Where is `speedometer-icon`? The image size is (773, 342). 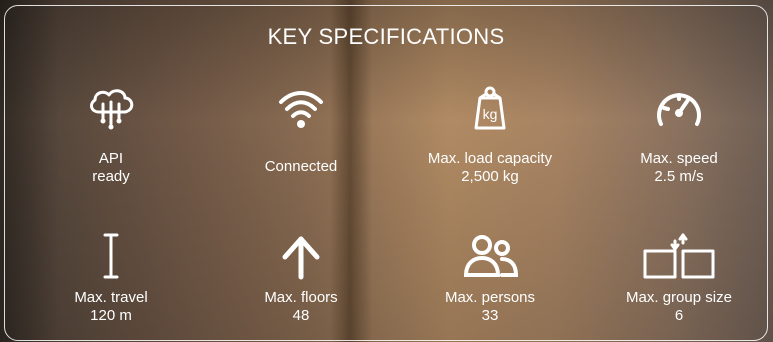 speedometer-icon is located at coordinates (679, 109).